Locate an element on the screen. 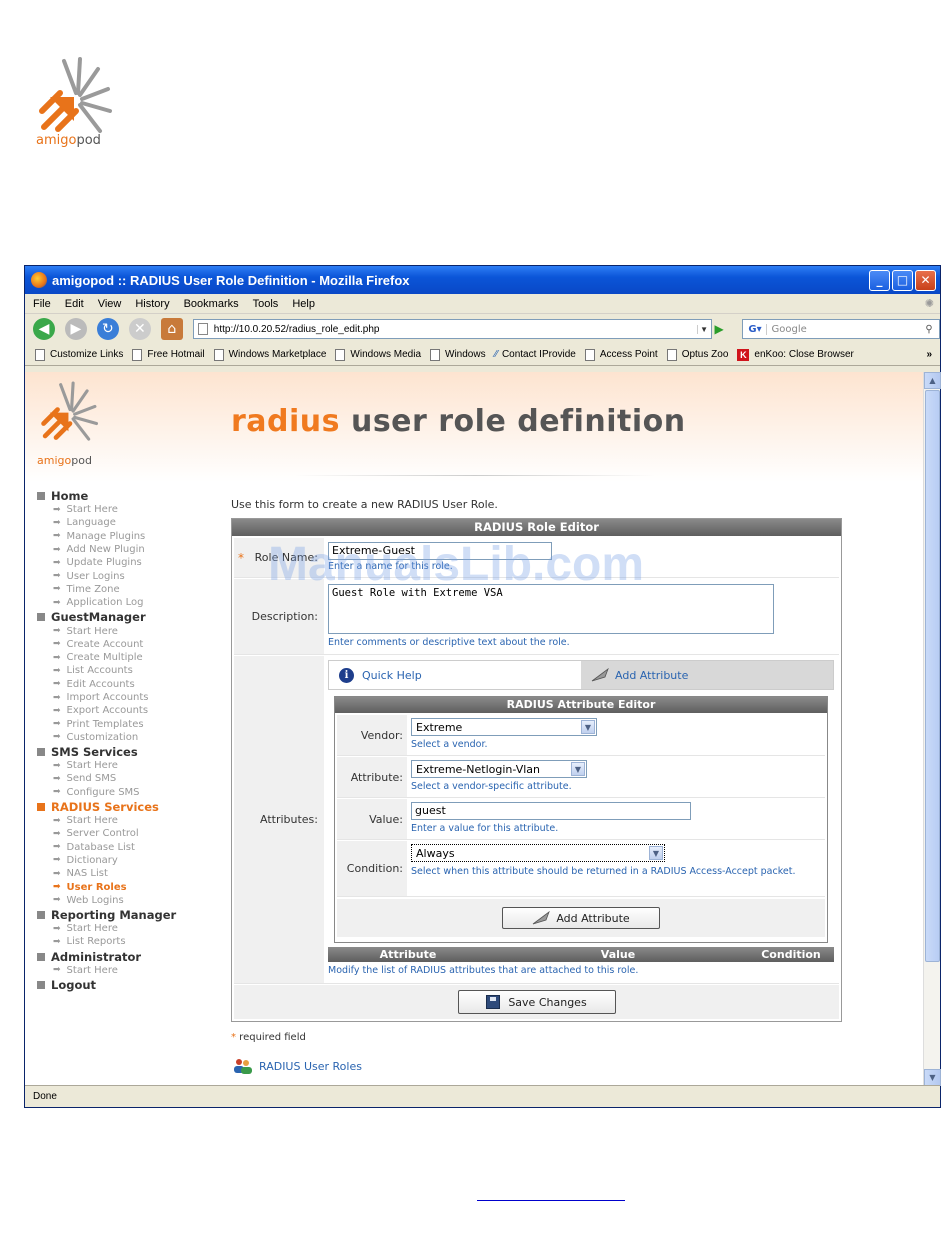 The image size is (950, 1241). close-button: ✕ is located at coordinates (925, 280).